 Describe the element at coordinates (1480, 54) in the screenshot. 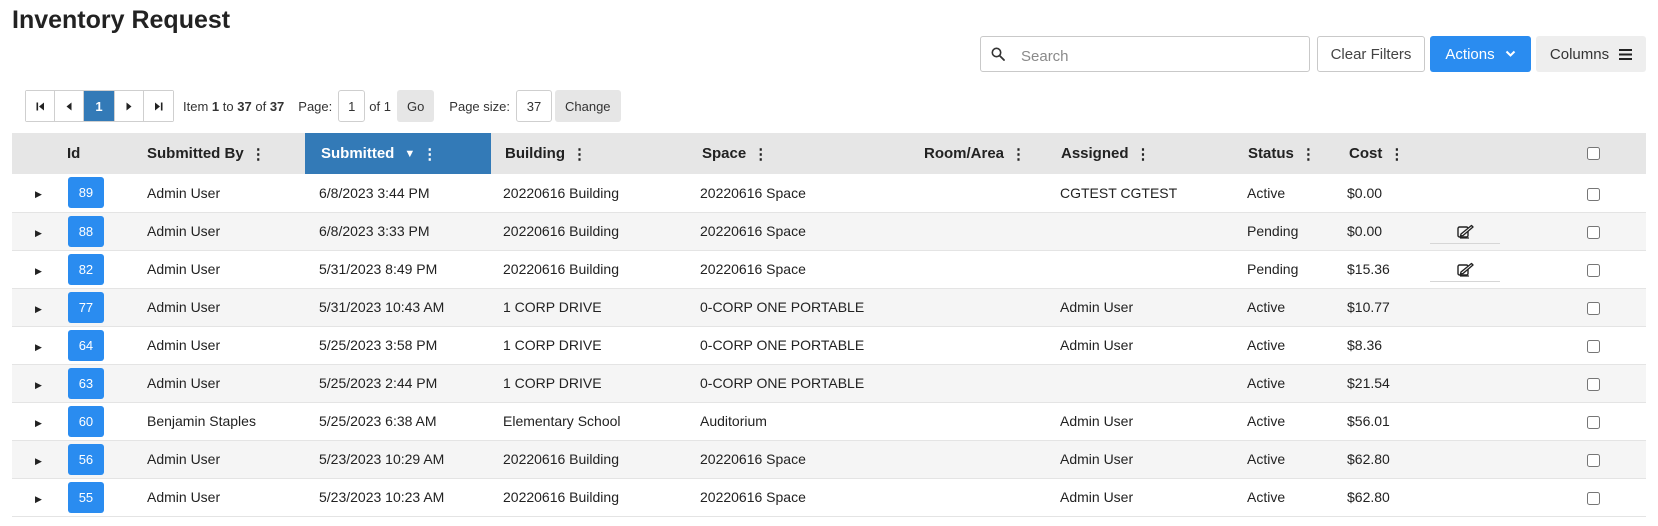

I see `actions-button: Actions` at that location.